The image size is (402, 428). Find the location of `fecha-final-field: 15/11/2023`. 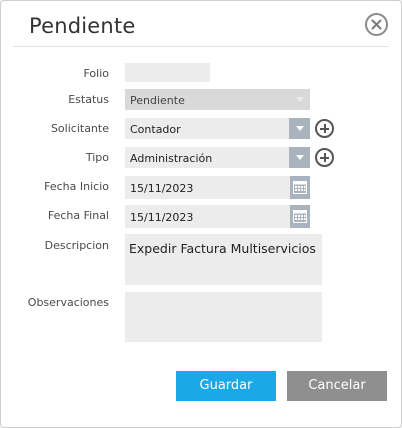

fecha-final-field: 15/11/2023 is located at coordinates (217, 216).